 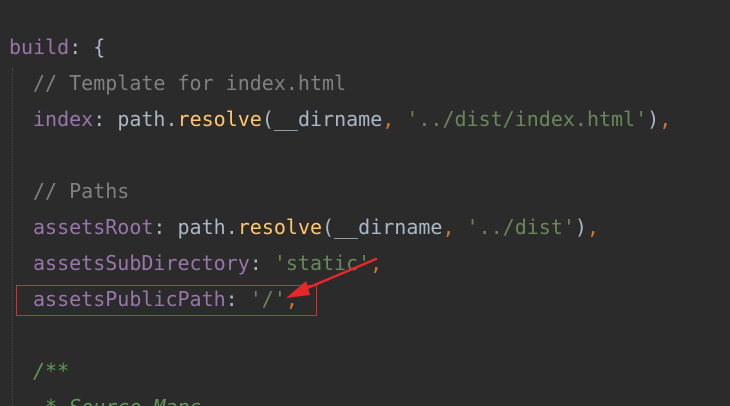 I want to click on indent-guide, so click(x=13, y=237).